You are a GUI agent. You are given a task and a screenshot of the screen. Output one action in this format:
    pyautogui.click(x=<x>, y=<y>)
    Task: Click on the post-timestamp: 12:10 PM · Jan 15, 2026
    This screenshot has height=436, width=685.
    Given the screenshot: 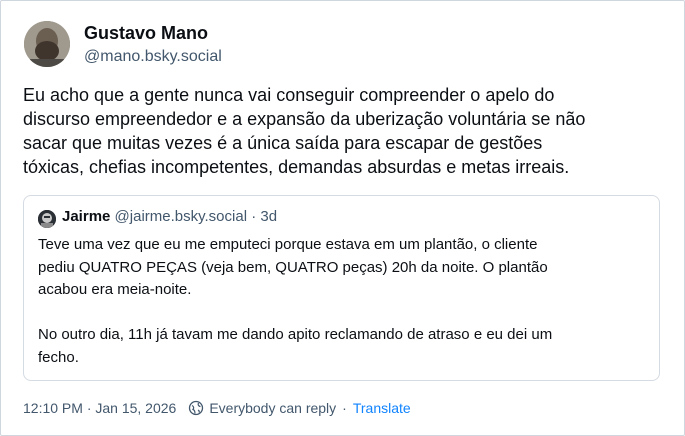 What is the action you would take?
    pyautogui.click(x=99, y=408)
    